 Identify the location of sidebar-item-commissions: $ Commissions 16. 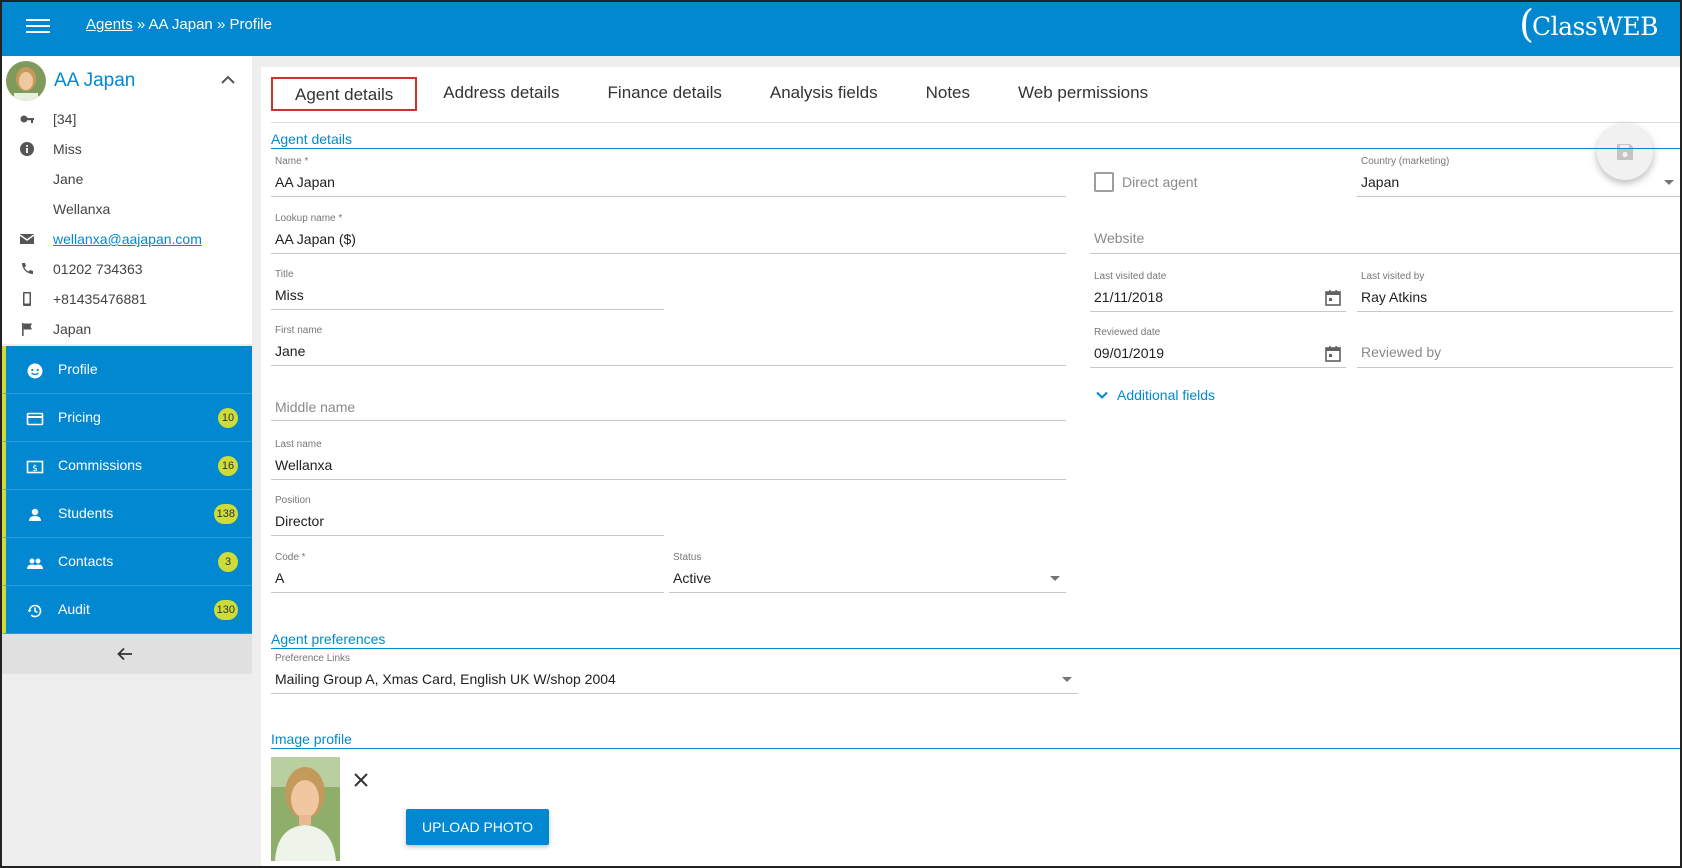
(127, 466).